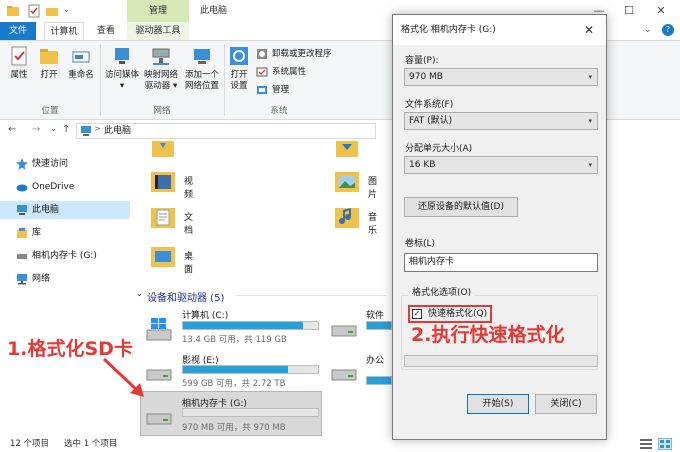 The width and height of the screenshot is (680, 452). I want to click on drive-usage-bar, so click(250, 412).